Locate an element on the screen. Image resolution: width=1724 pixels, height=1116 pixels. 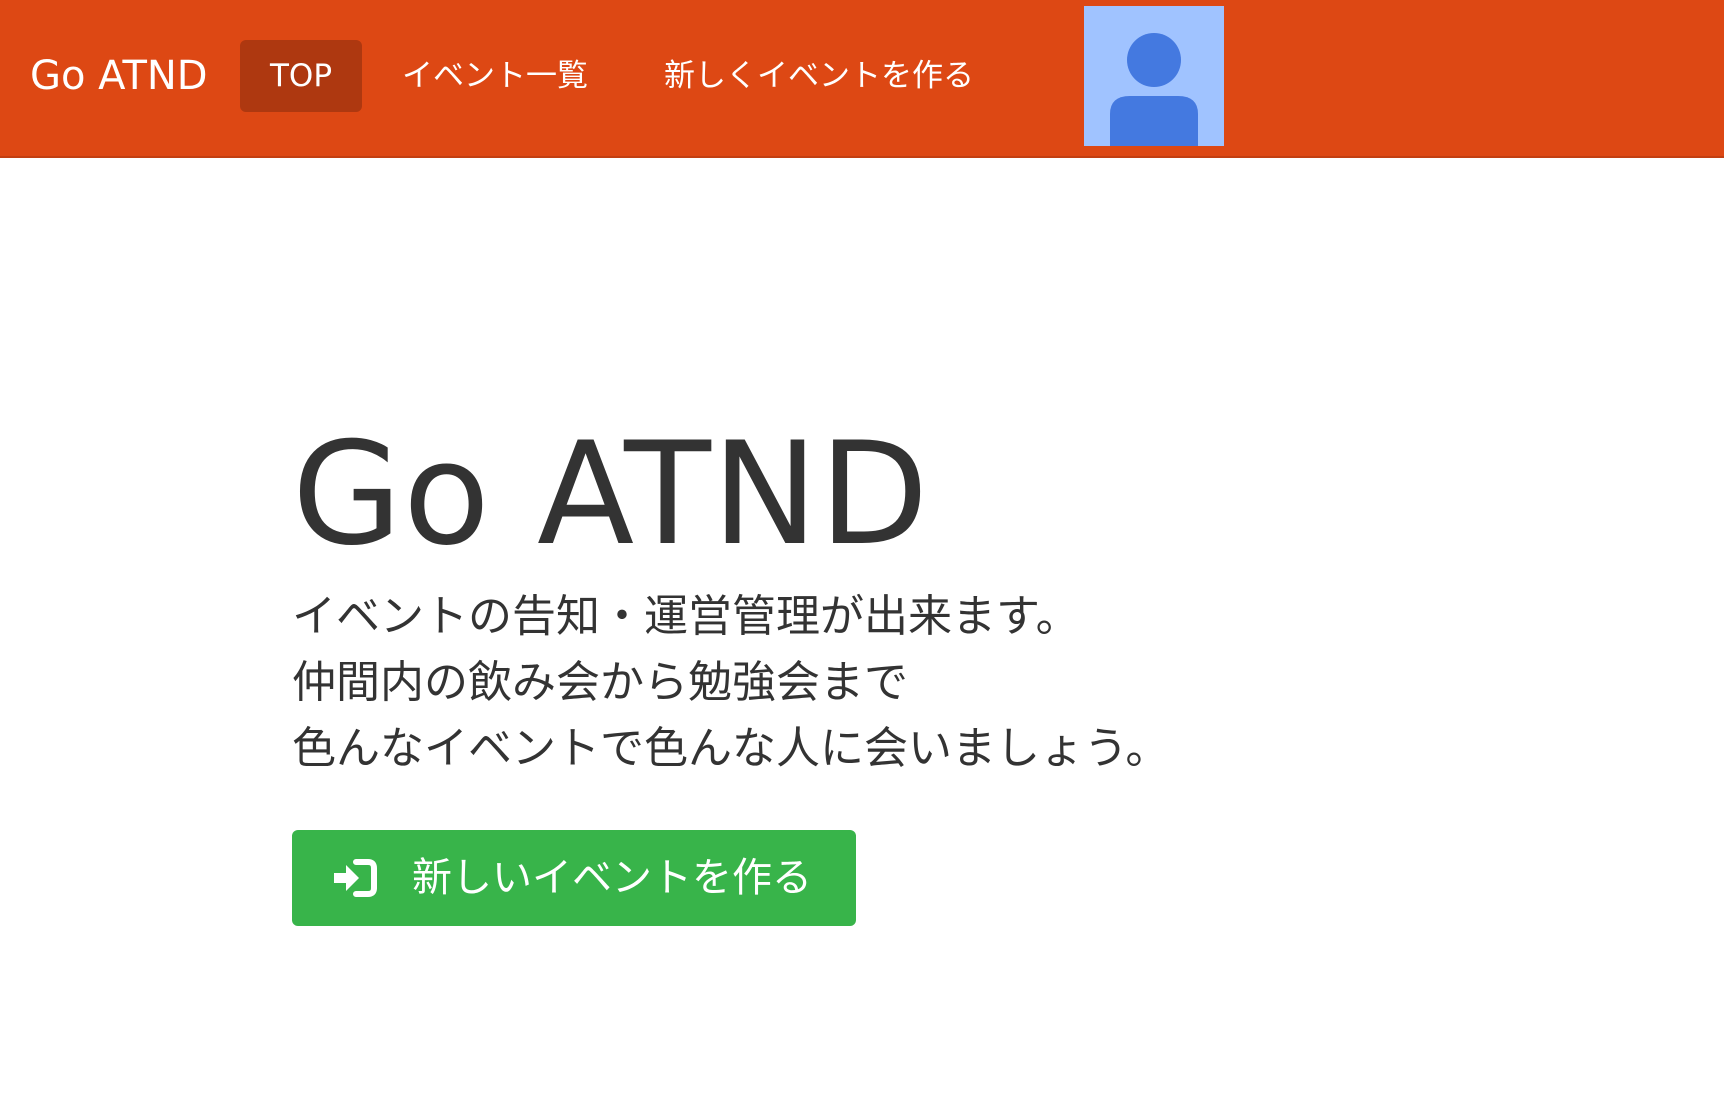
user-silhouette-icon is located at coordinates (1154, 89).